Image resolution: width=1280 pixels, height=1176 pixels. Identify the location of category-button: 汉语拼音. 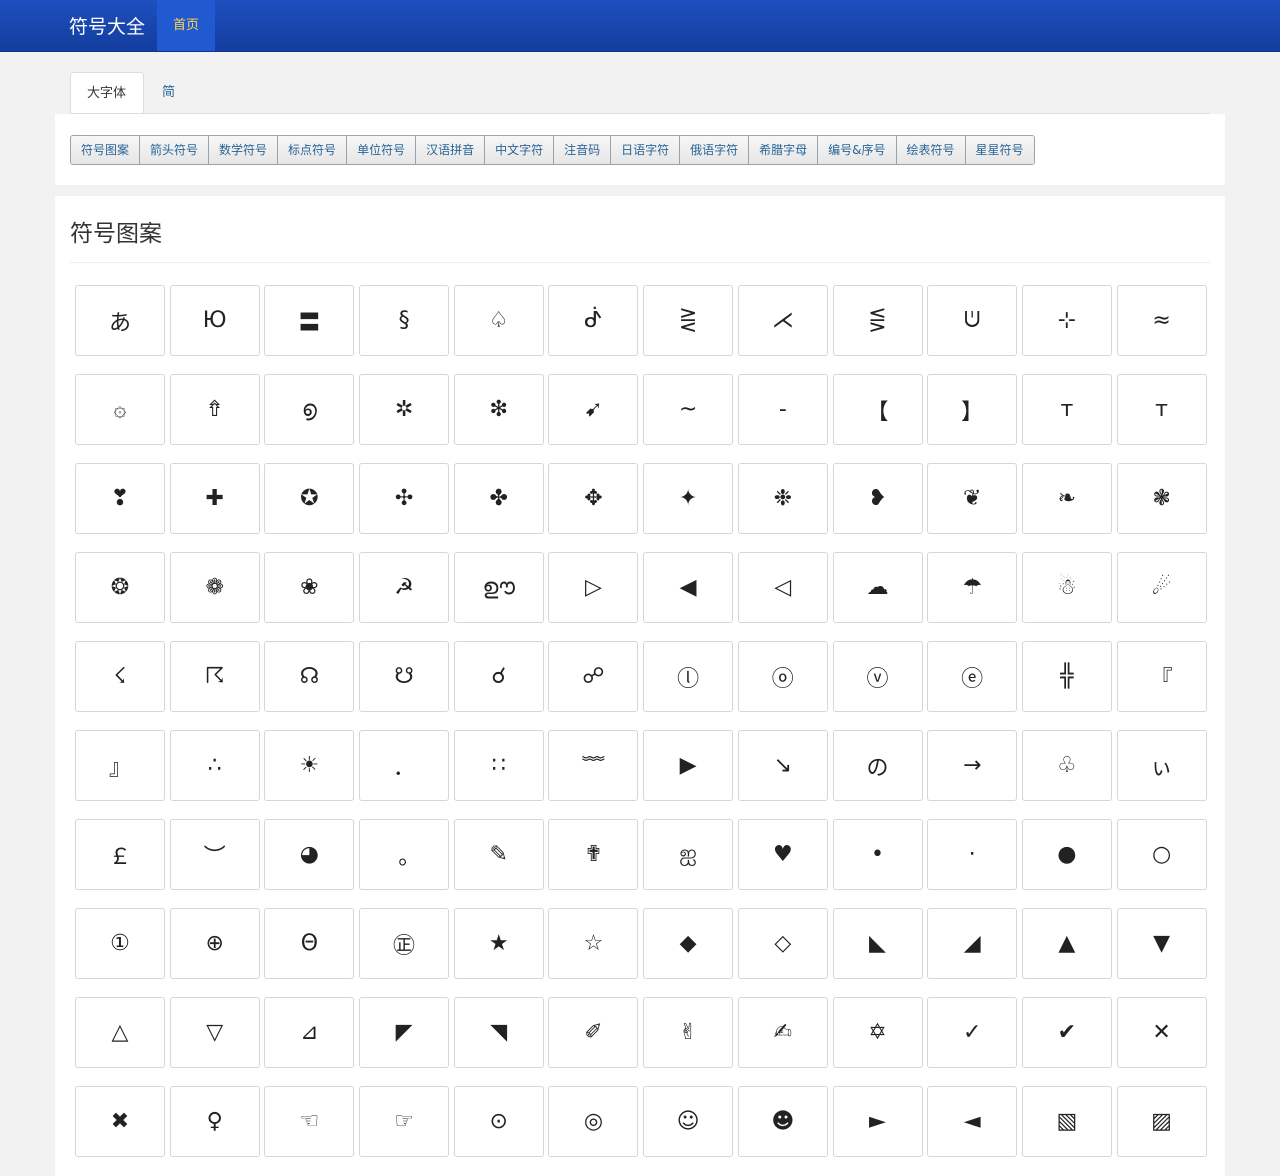
(451, 150).